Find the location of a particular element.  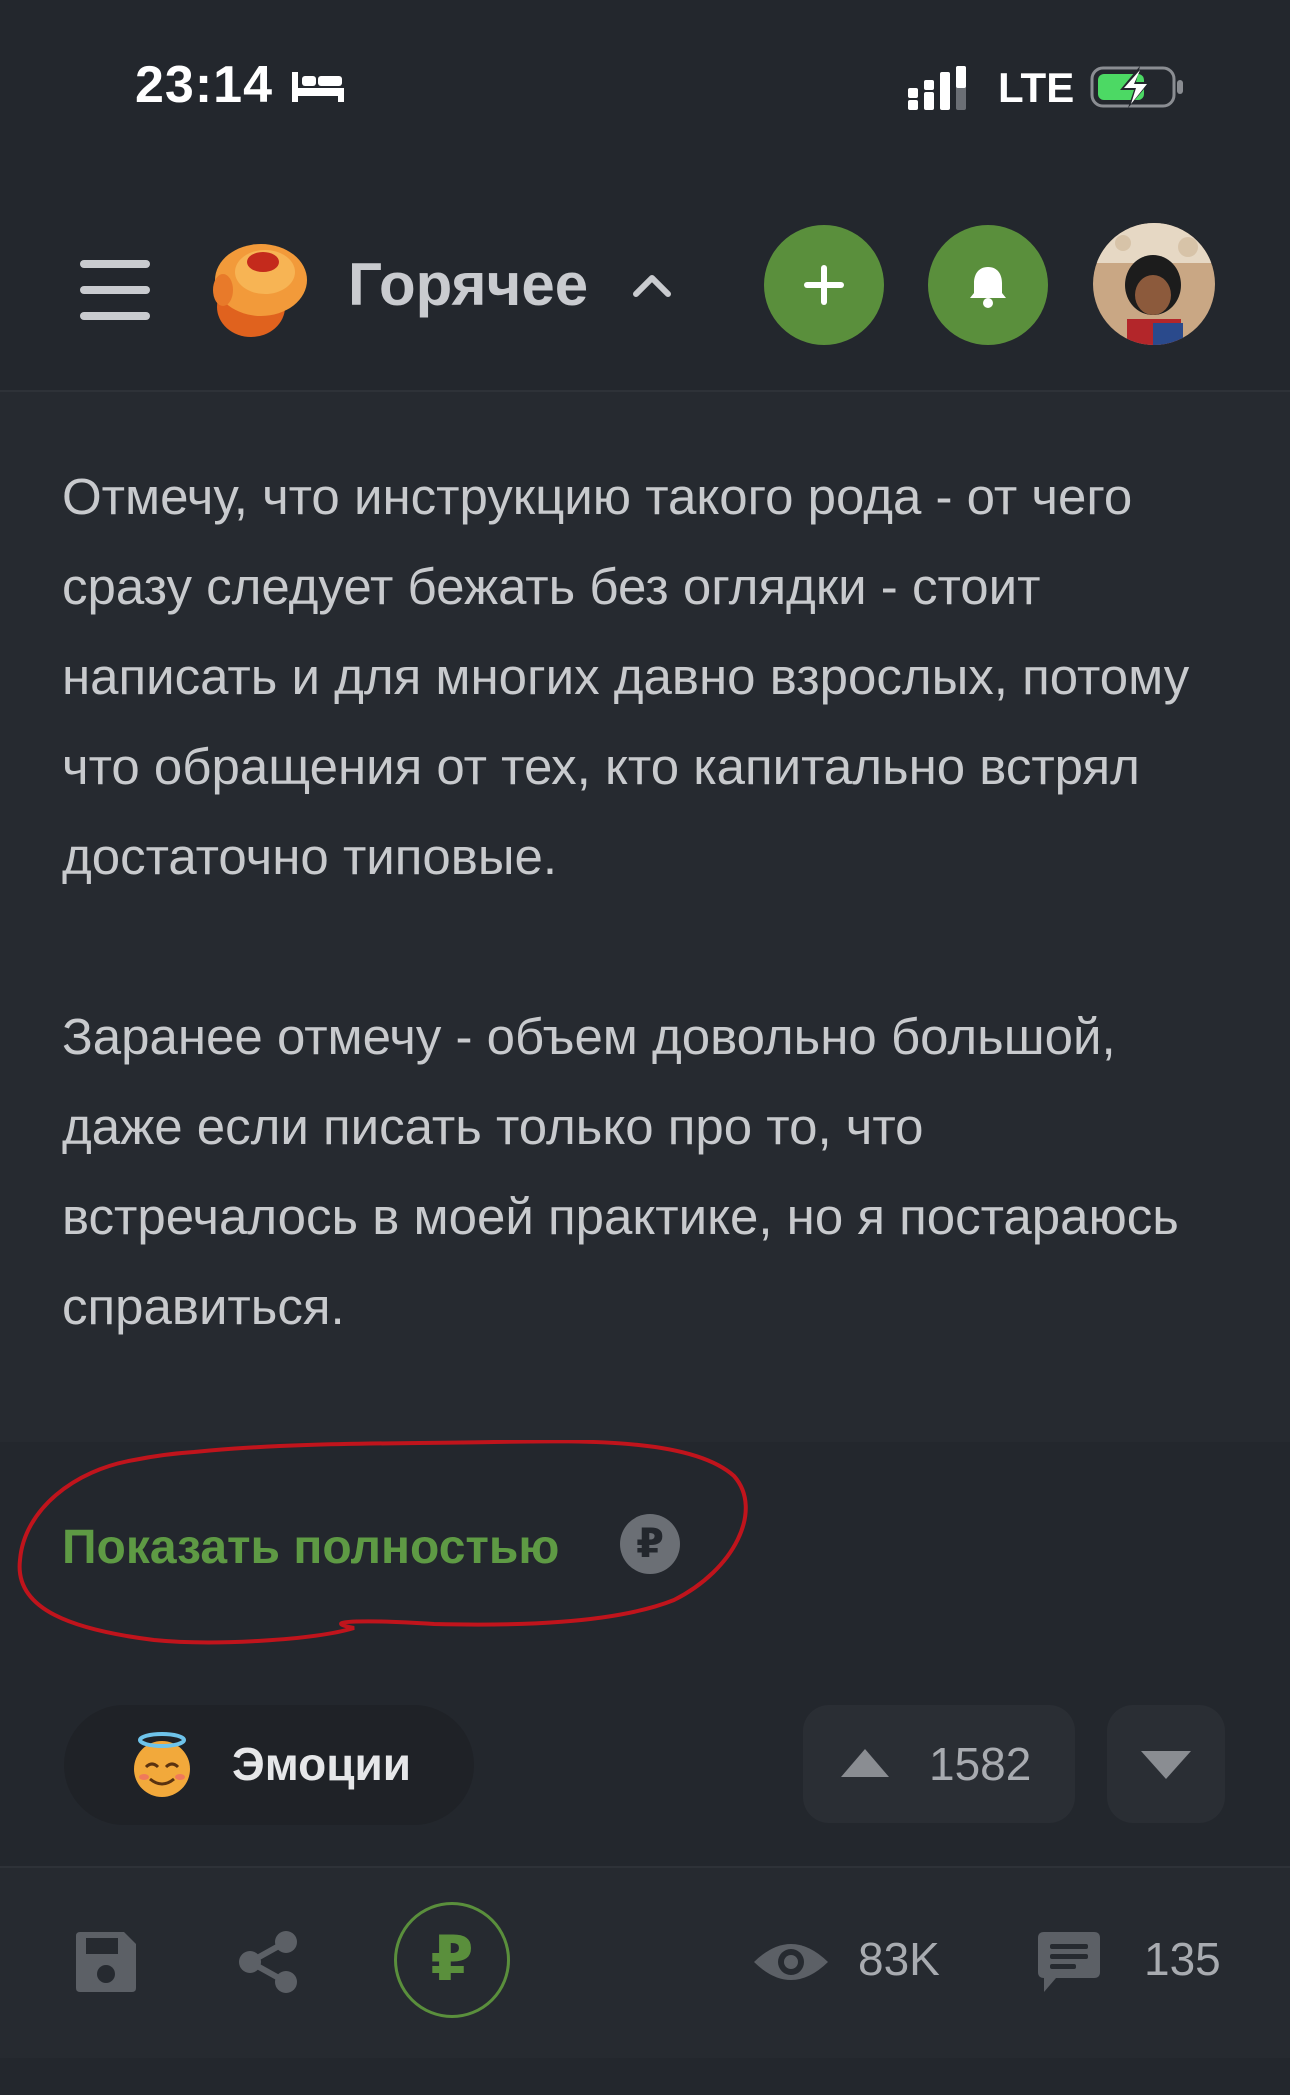

angel-emoji-icon is located at coordinates (162, 1764).